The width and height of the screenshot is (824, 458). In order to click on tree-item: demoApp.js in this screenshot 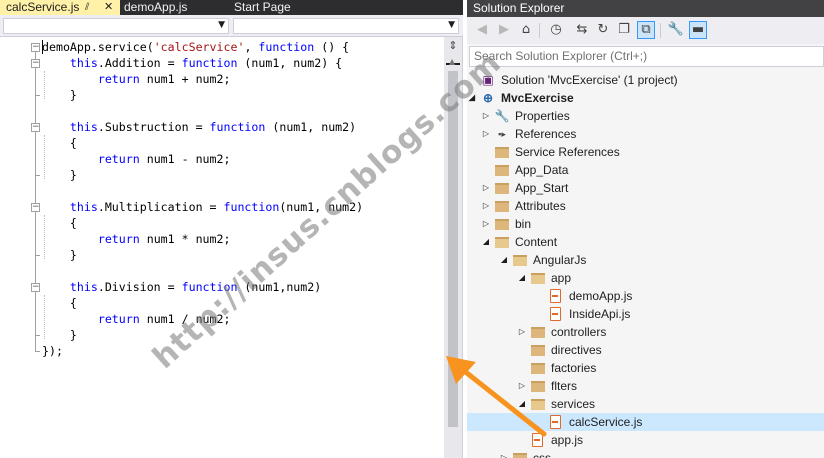, I will do `click(645, 296)`.